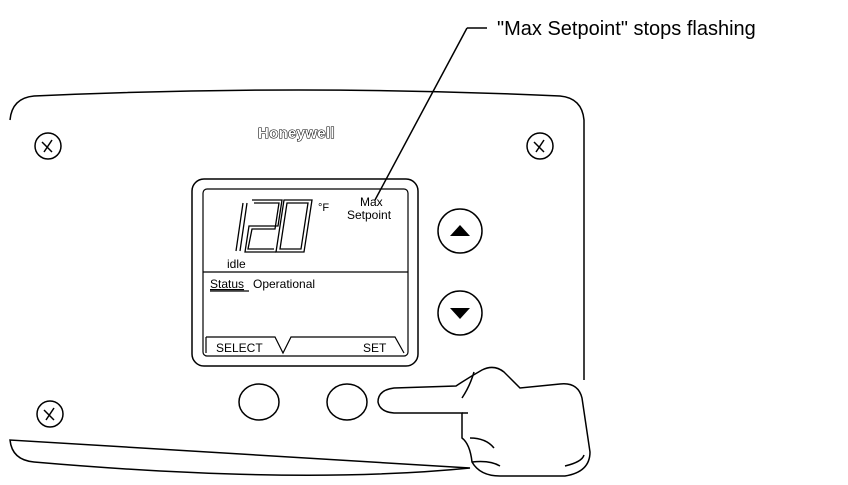 This screenshot has height=485, width=848. Describe the element at coordinates (259, 402) in the screenshot. I see `left-softkey-button` at that location.